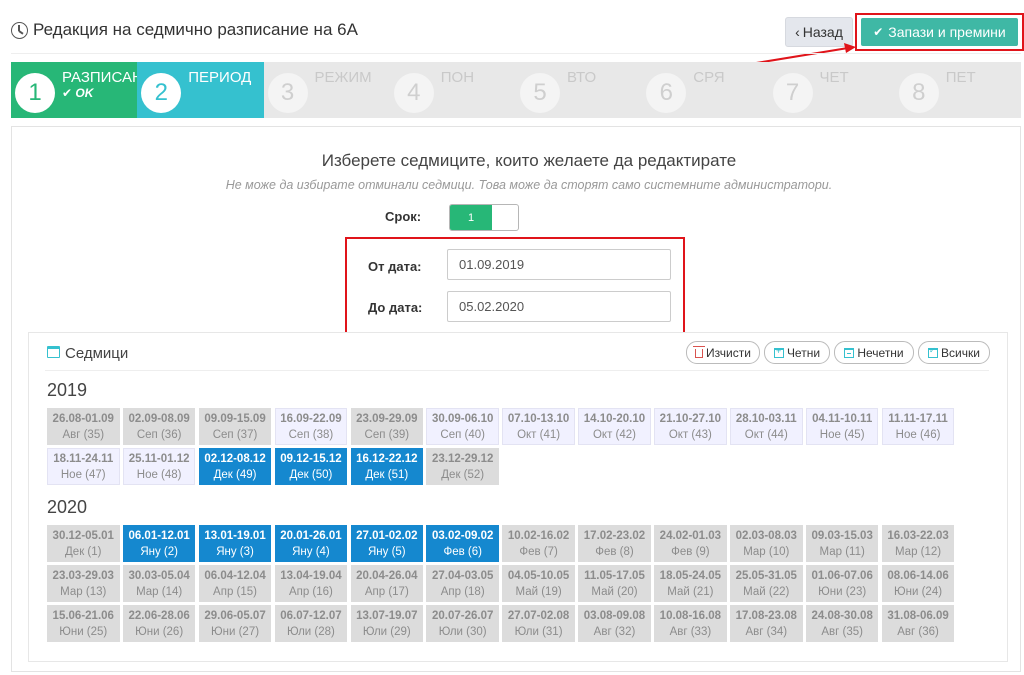 The width and height of the screenshot is (1024, 675). I want to click on weeks-divider, so click(517, 370).